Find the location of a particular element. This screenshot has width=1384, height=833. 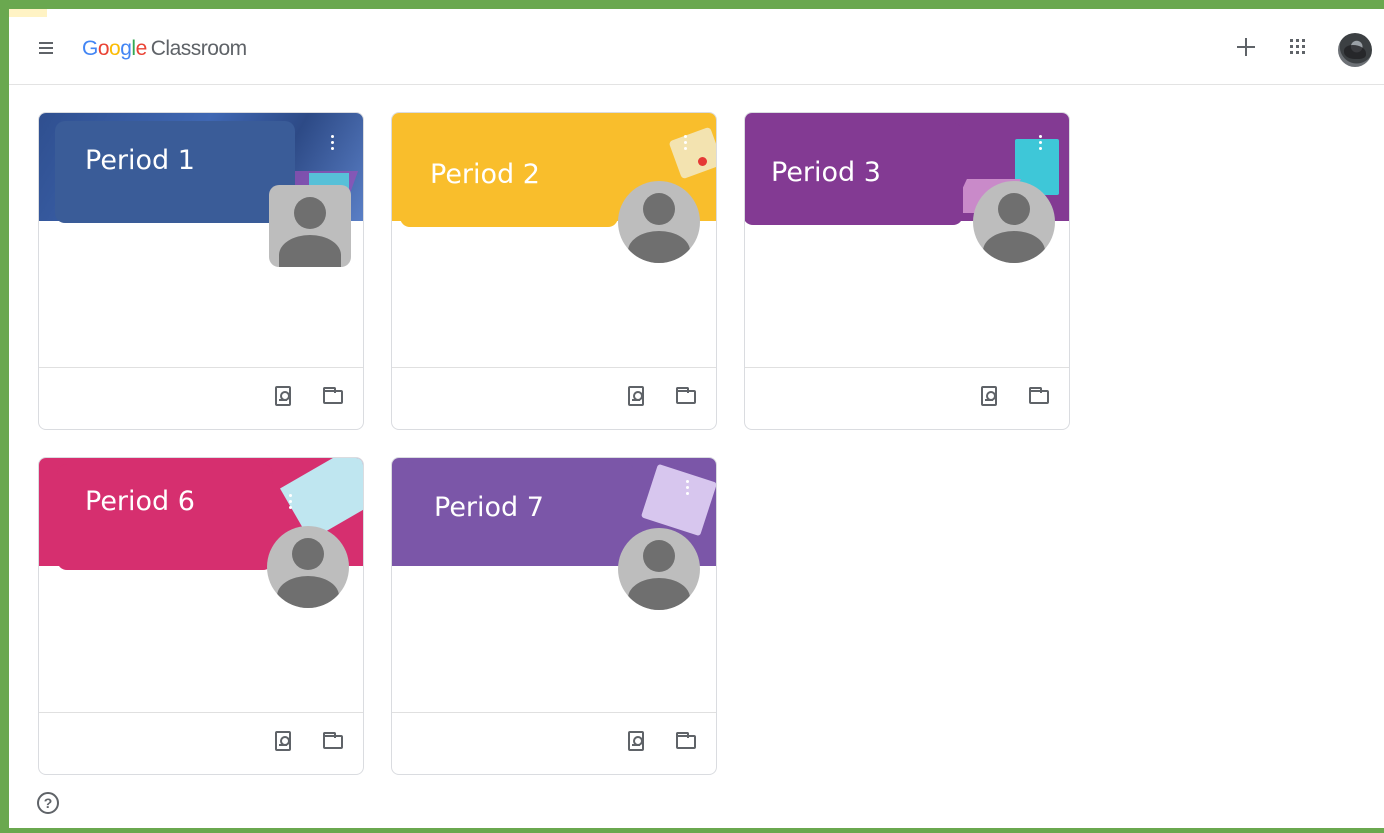

class-card-period-7: Period 7 is located at coordinates (554, 616).